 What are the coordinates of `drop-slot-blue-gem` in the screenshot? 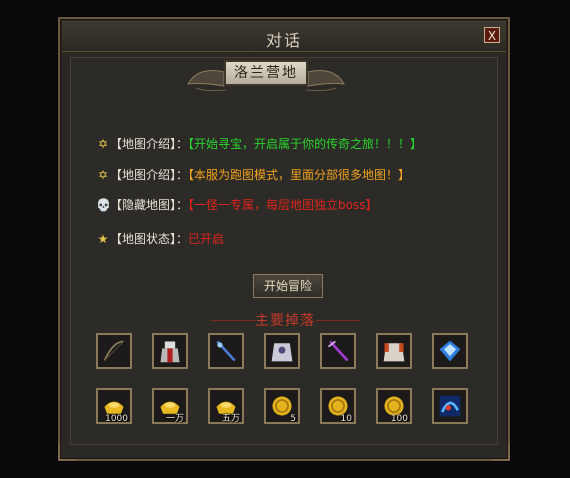 It's located at (450, 351).